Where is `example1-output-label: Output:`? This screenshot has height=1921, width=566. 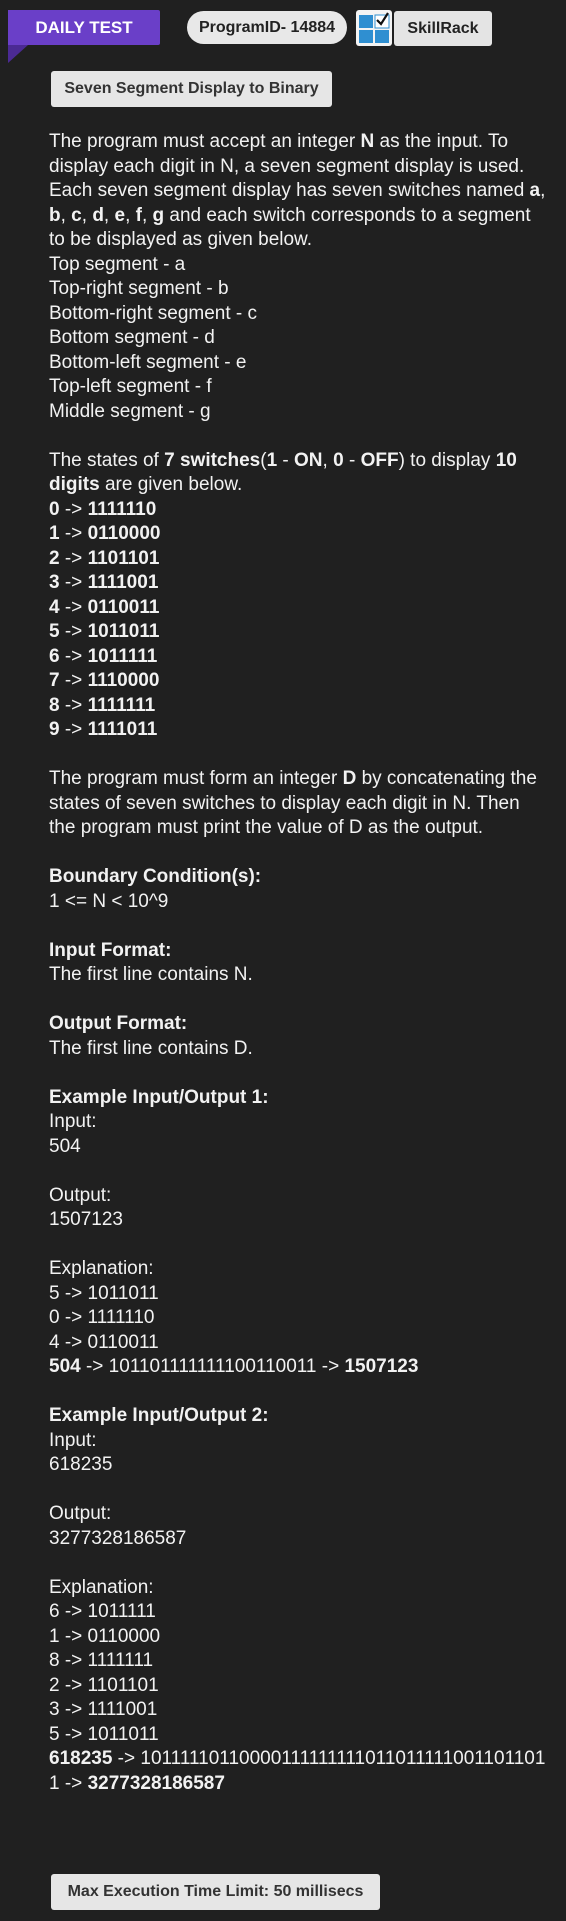 example1-output-label: Output: is located at coordinates (80, 1195).